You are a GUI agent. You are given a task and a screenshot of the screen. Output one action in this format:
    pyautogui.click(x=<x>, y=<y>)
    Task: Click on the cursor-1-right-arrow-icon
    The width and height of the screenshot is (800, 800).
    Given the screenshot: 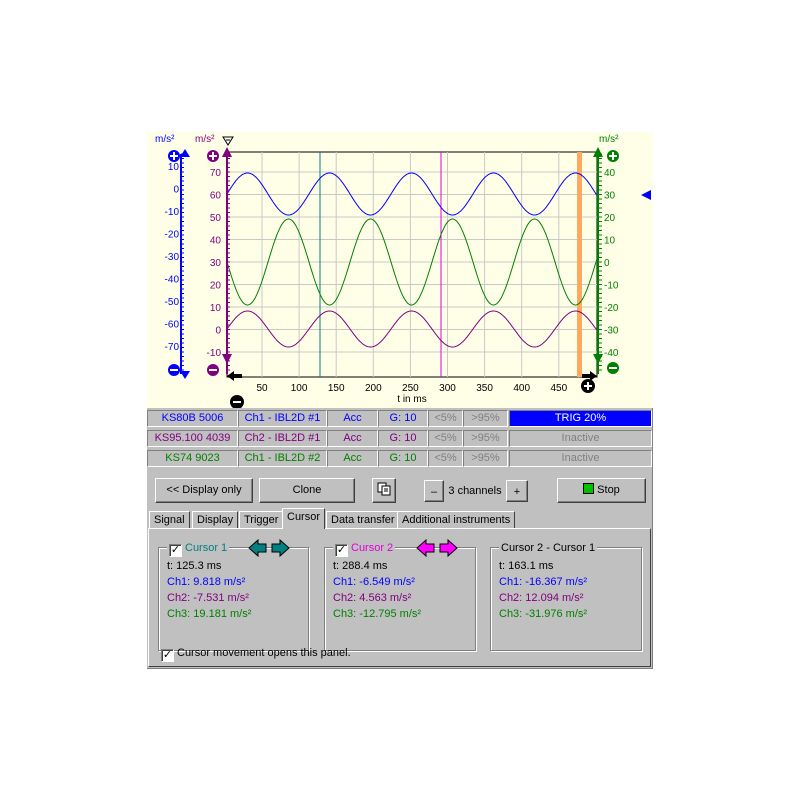 What is the action you would take?
    pyautogui.click(x=280, y=548)
    